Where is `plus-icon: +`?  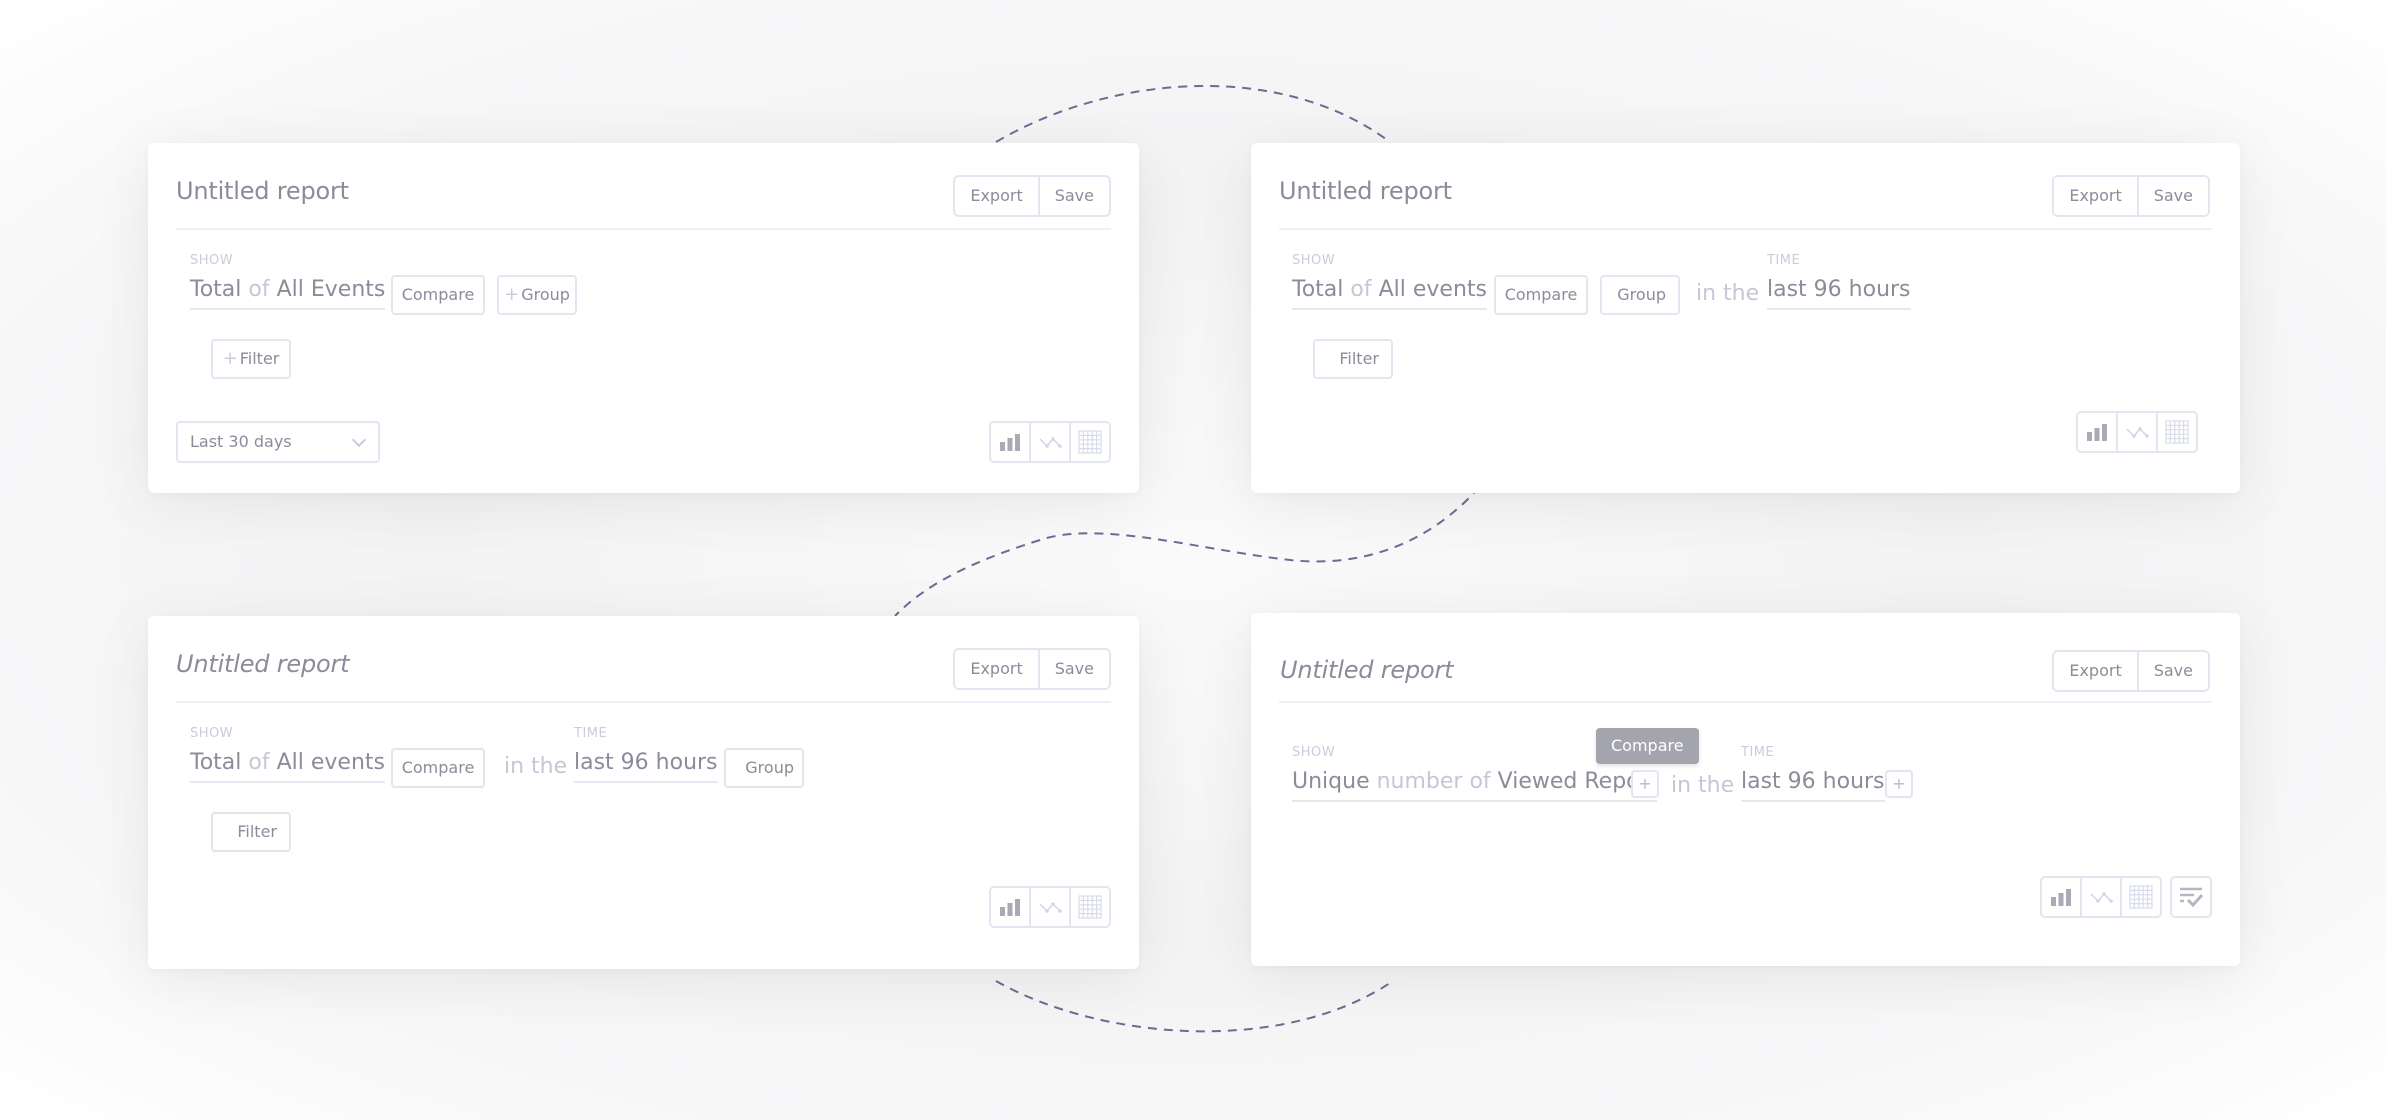 plus-icon: + is located at coordinates (512, 294).